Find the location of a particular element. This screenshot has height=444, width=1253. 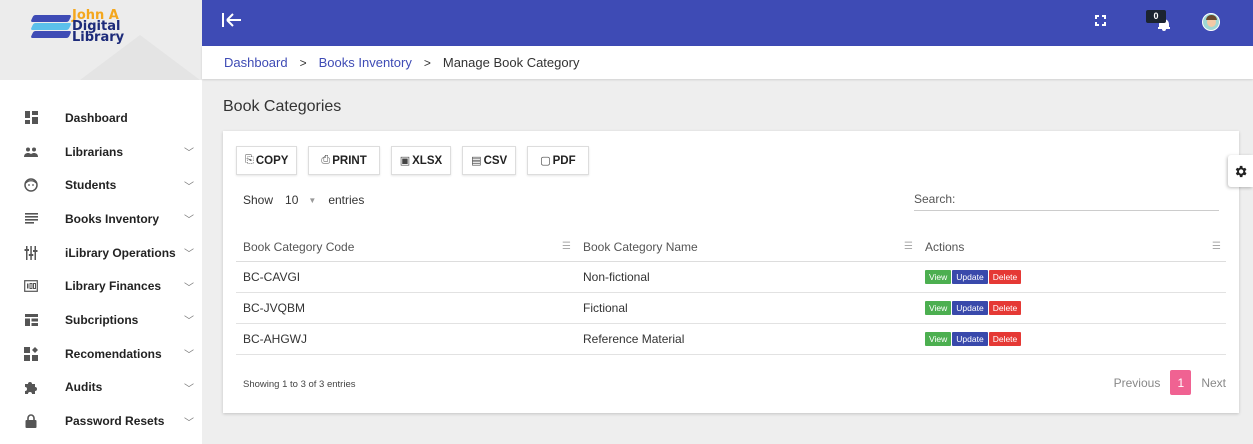

sidebar-item-subcriptions: Subcriptions ﹀ is located at coordinates (101, 320).